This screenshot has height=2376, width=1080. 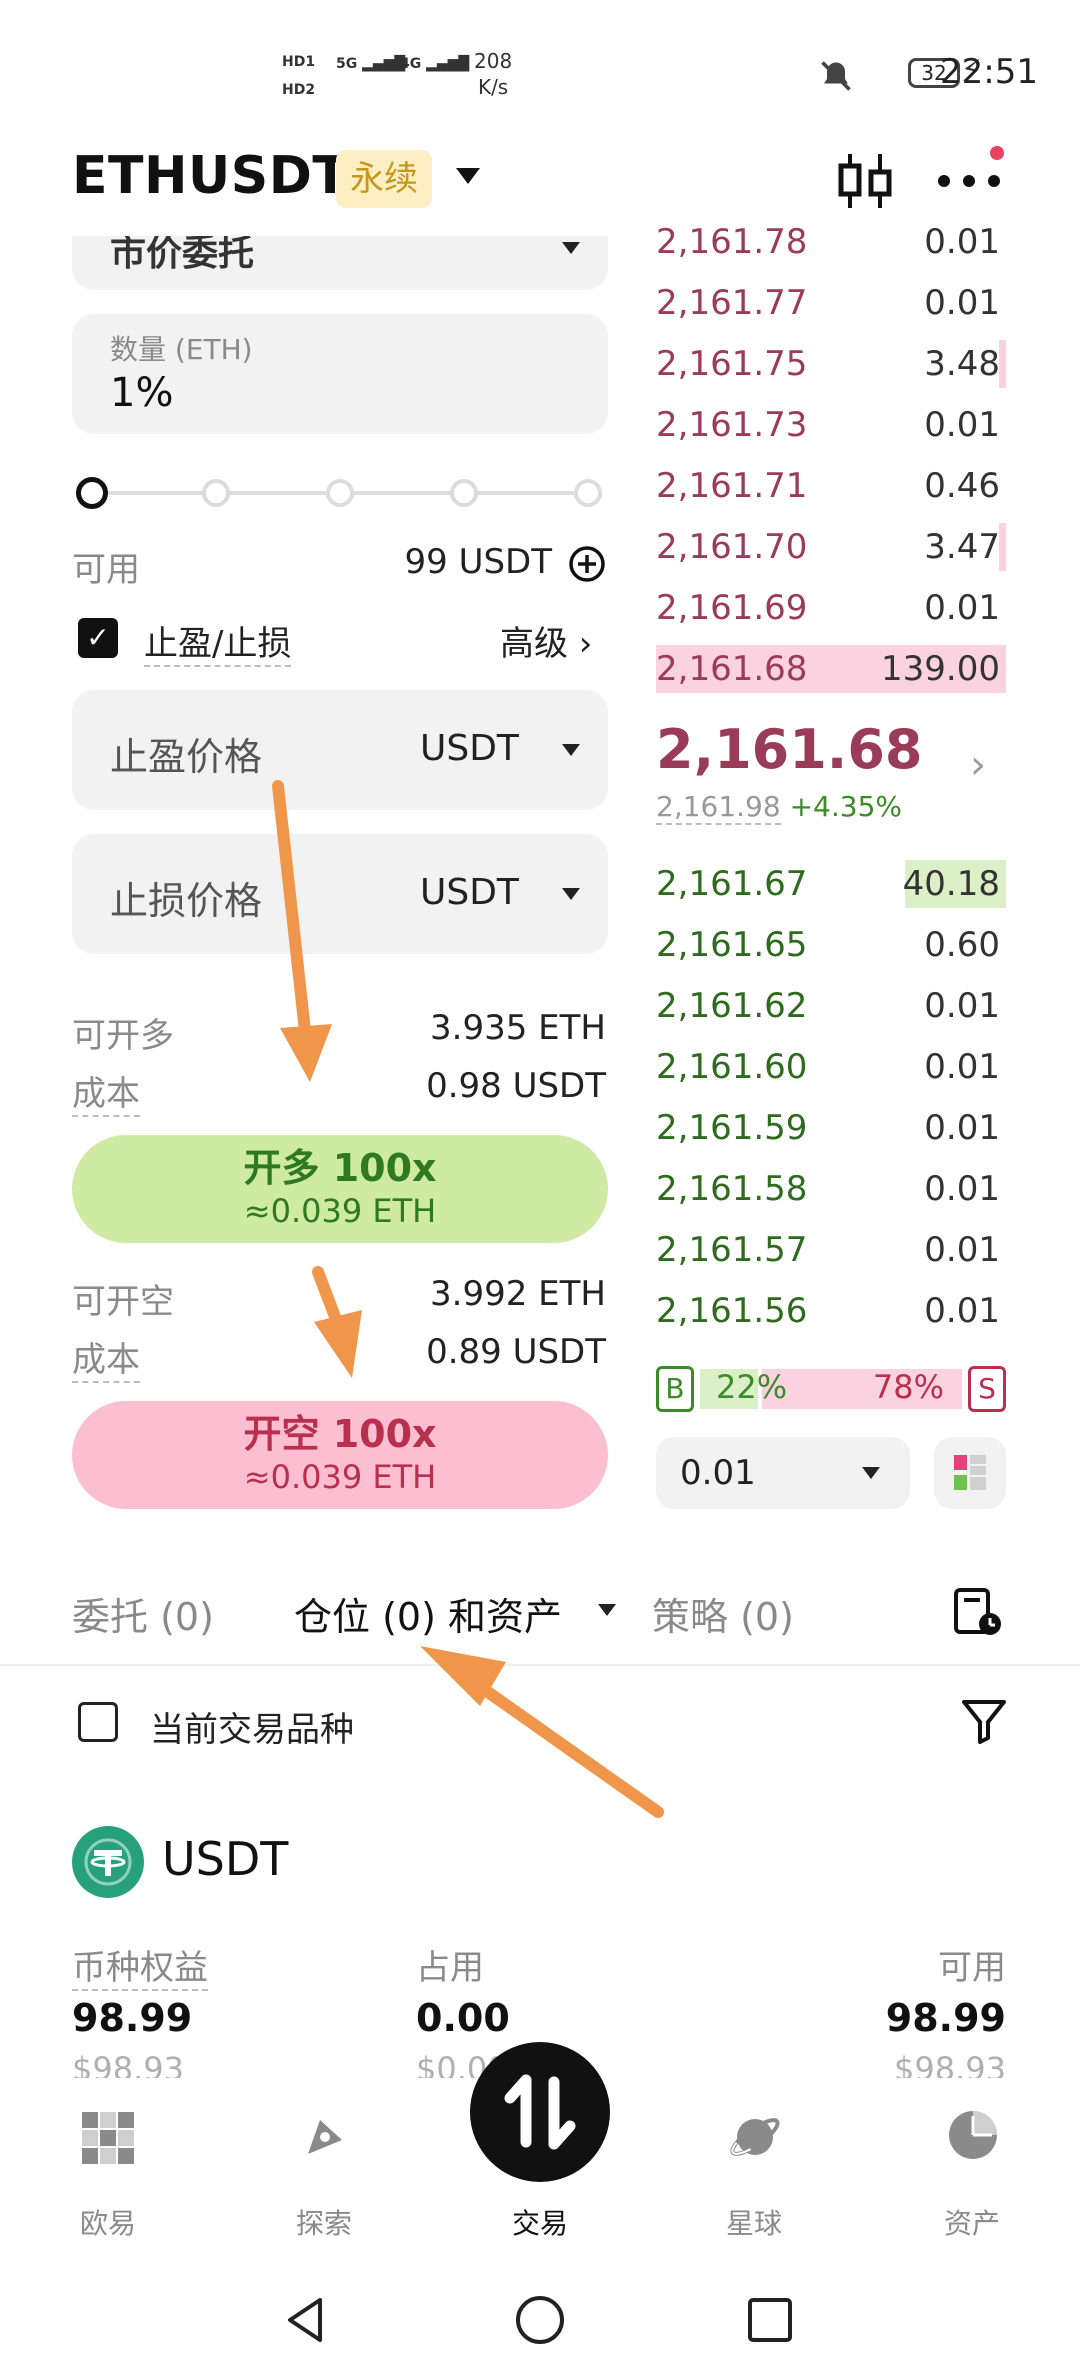 What do you see at coordinates (252, 1730) in the screenshot?
I see `current-symbol-label: 当前交易品种` at bounding box center [252, 1730].